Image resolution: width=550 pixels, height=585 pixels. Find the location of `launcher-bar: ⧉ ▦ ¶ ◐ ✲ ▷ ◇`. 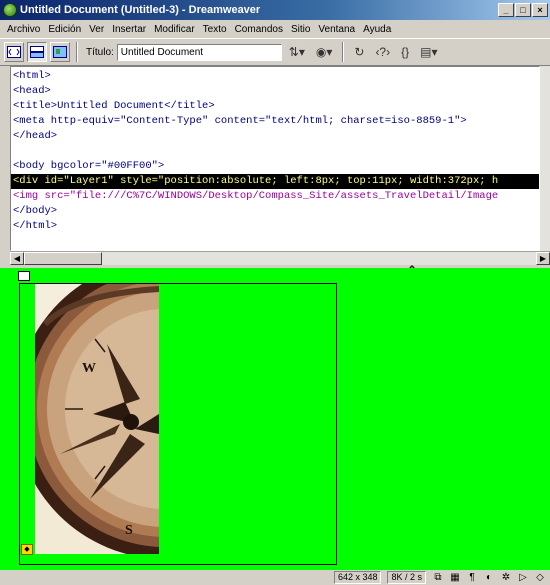

launcher-bar: ⧉ ▦ ¶ ◐ ✲ ▷ ◇ is located at coordinates (489, 577).